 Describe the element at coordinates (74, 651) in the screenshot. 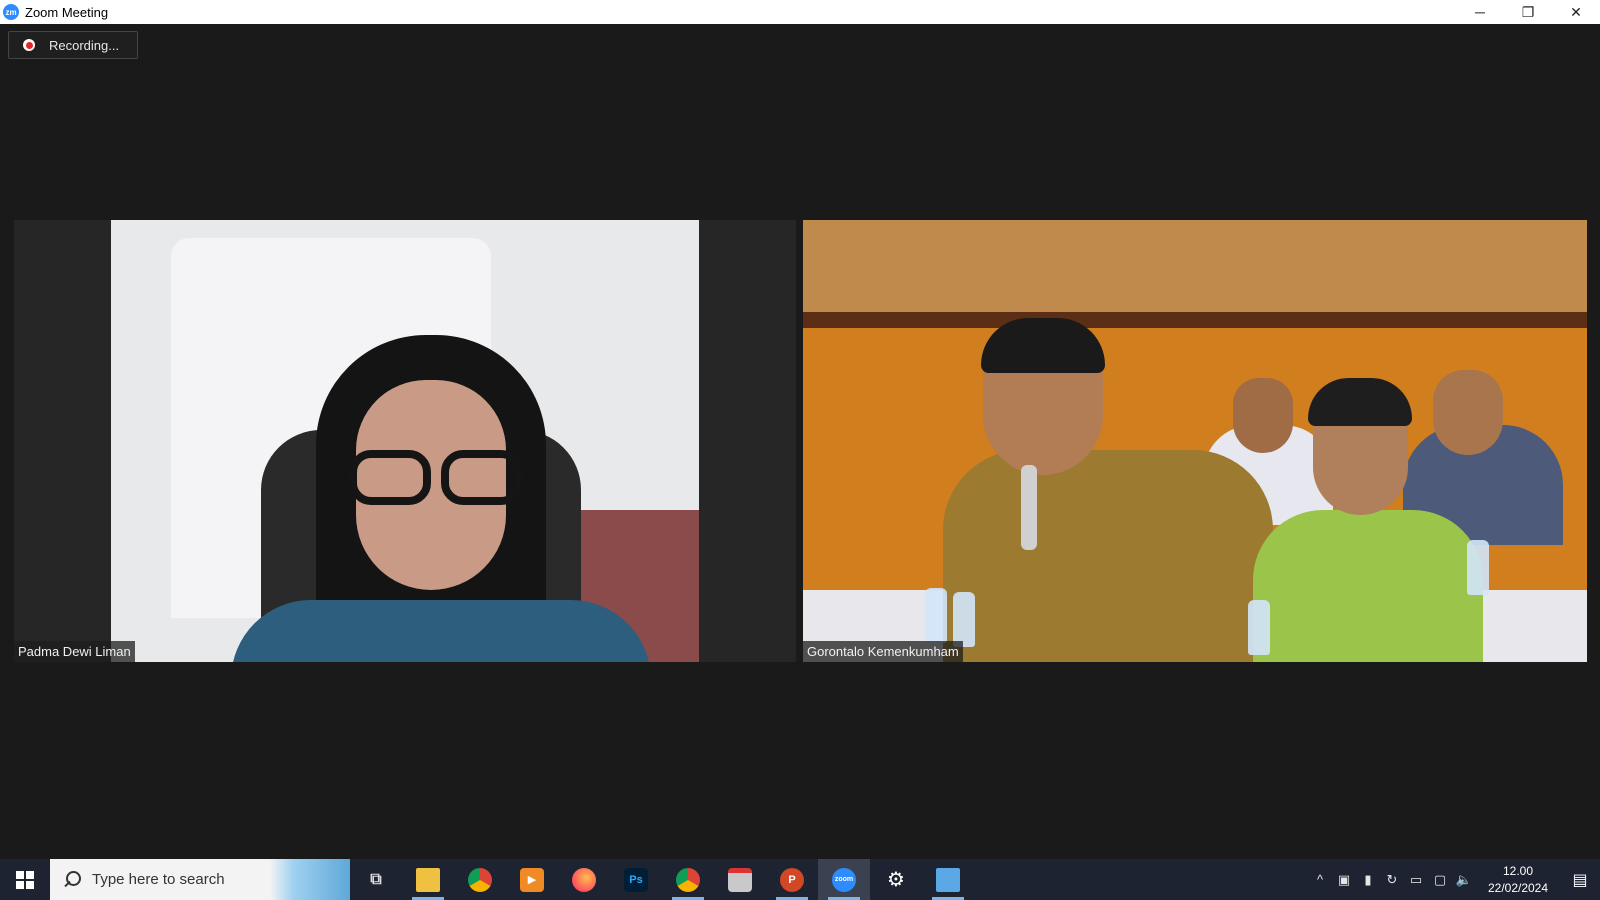

I see `participant-name: Padma Dewi Liman` at that location.